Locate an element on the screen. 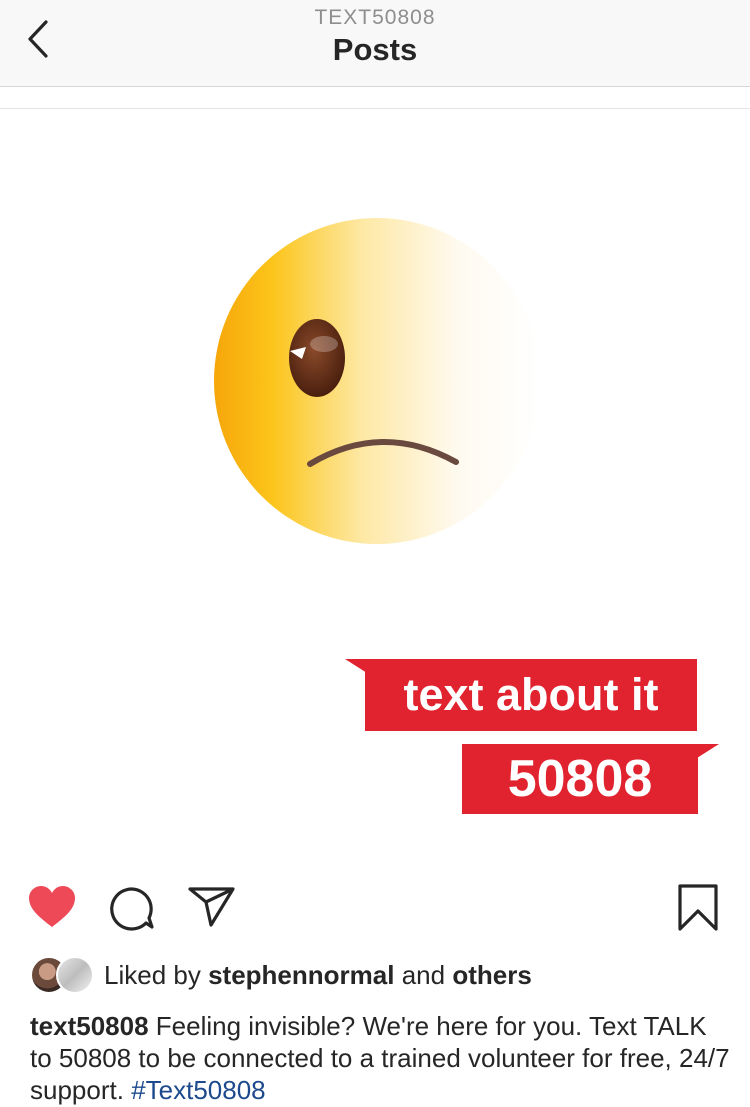  account-name: TEXT50808 is located at coordinates (375, 17).